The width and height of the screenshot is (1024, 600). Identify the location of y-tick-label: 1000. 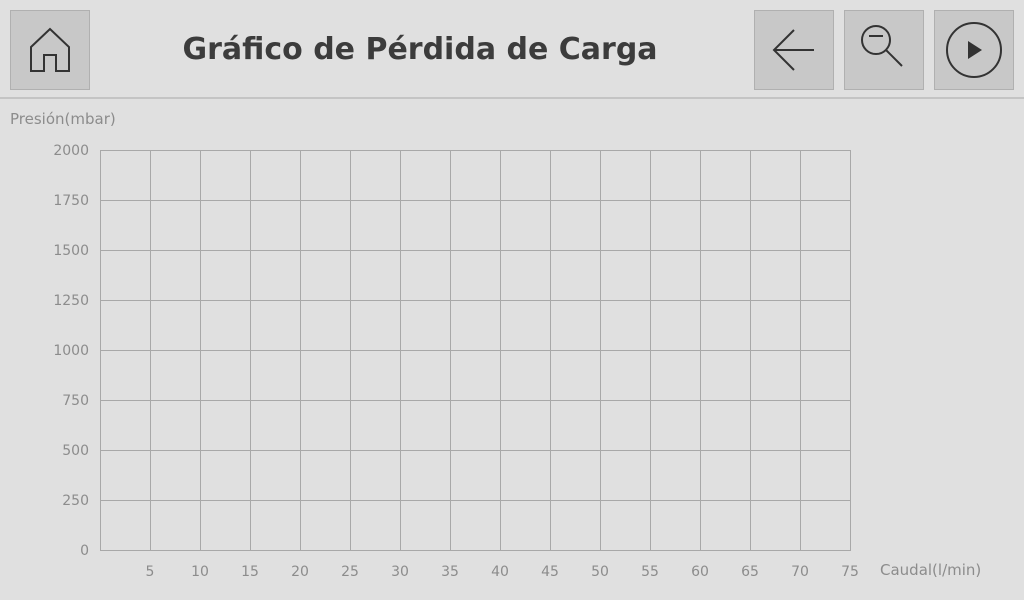
(71, 351).